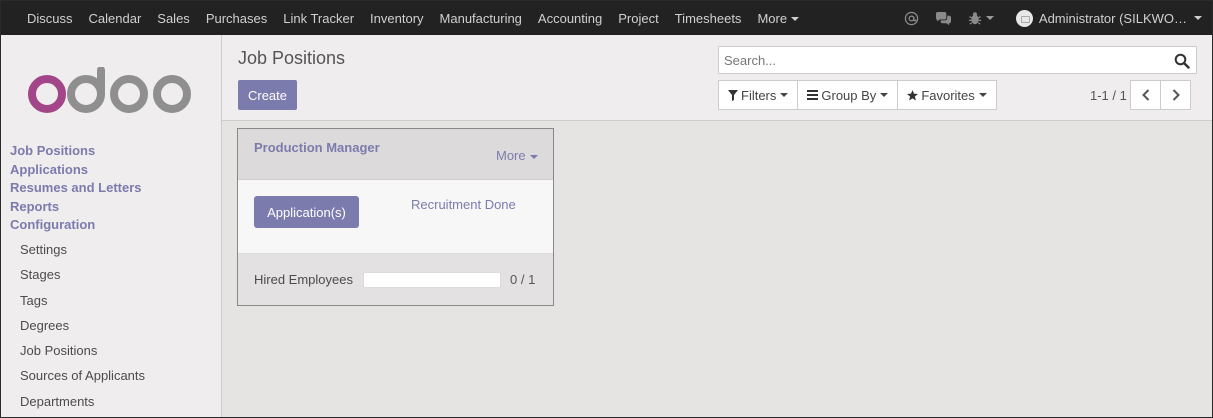  I want to click on chevron-left-icon, so click(1145, 95).